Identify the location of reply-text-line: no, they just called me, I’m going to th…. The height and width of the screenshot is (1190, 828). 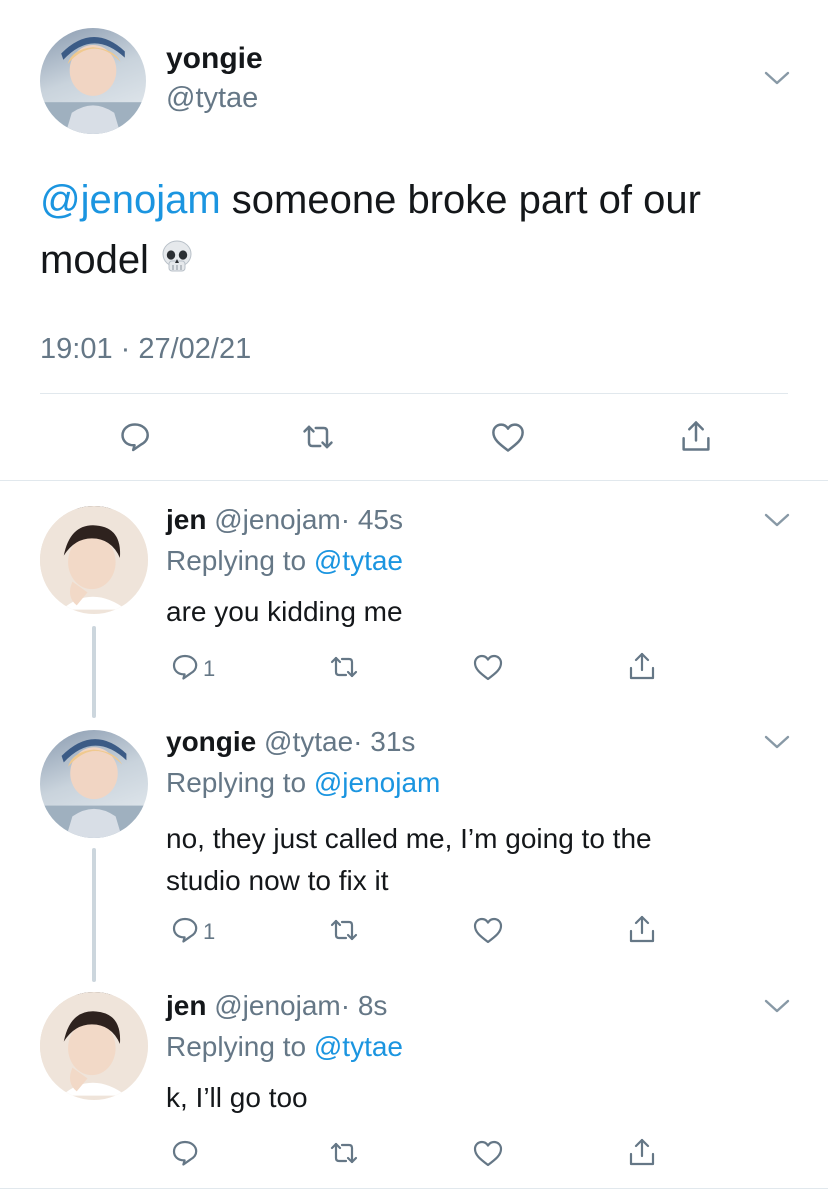
(409, 838).